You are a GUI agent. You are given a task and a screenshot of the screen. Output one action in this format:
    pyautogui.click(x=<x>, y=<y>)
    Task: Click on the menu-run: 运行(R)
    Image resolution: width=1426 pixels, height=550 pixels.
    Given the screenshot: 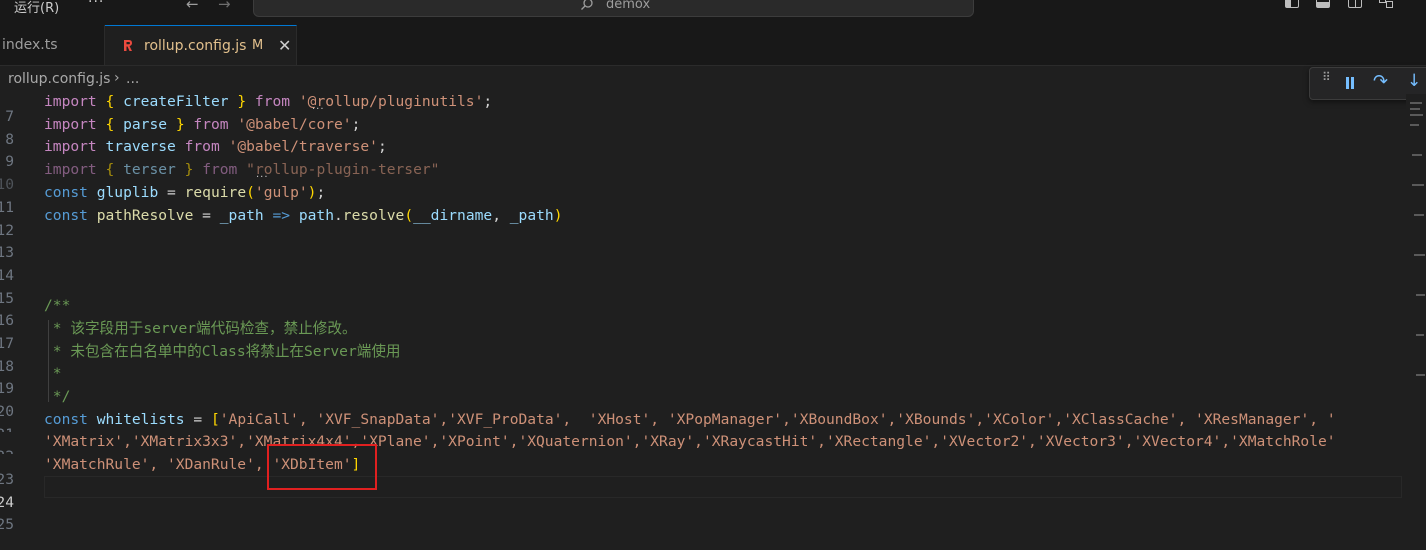 What is the action you would take?
    pyautogui.click(x=36, y=8)
    